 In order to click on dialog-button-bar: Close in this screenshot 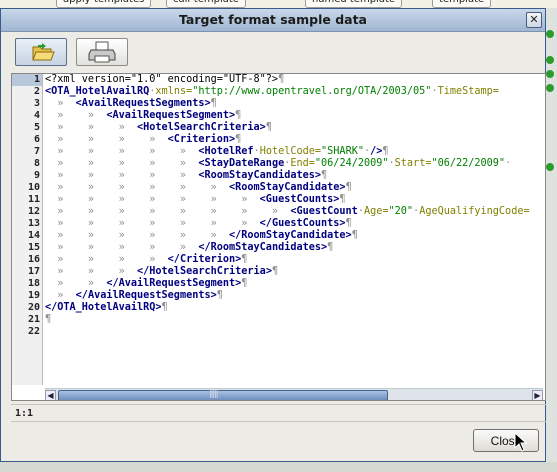, I will do `click(273, 442)`.